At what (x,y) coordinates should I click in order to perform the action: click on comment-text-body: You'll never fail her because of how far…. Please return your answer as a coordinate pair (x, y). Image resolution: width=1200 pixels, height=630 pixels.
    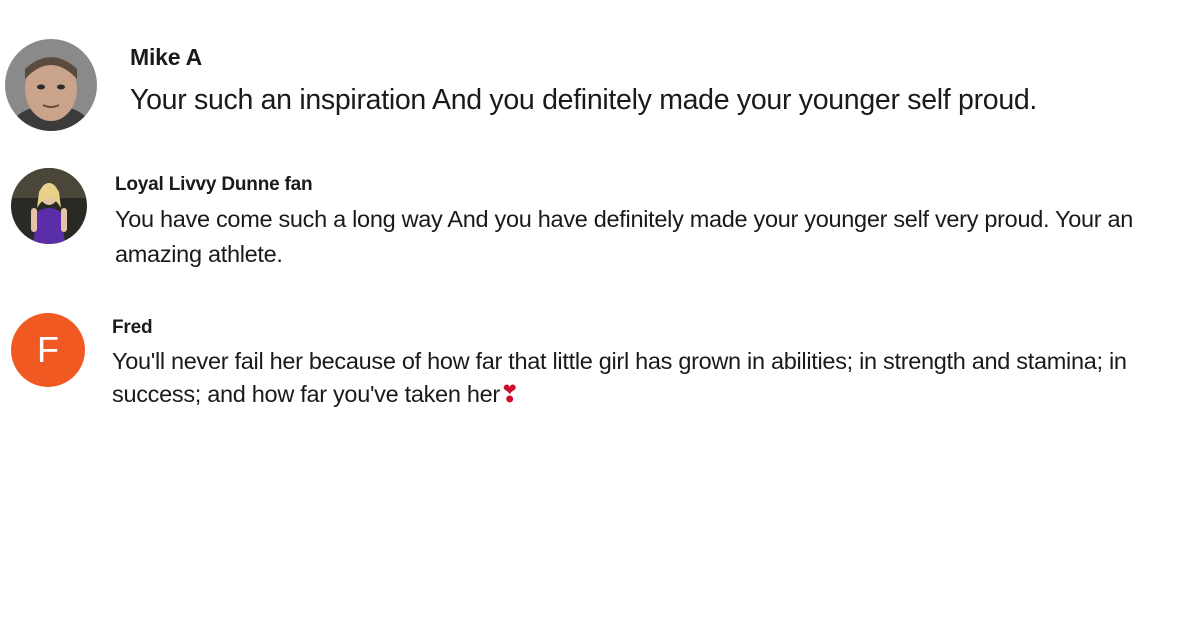
    Looking at the image, I should click on (622, 377).